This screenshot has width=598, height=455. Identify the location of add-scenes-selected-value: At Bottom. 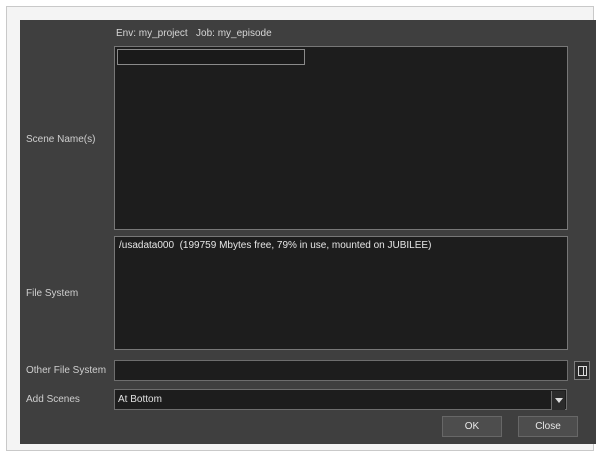
(140, 399).